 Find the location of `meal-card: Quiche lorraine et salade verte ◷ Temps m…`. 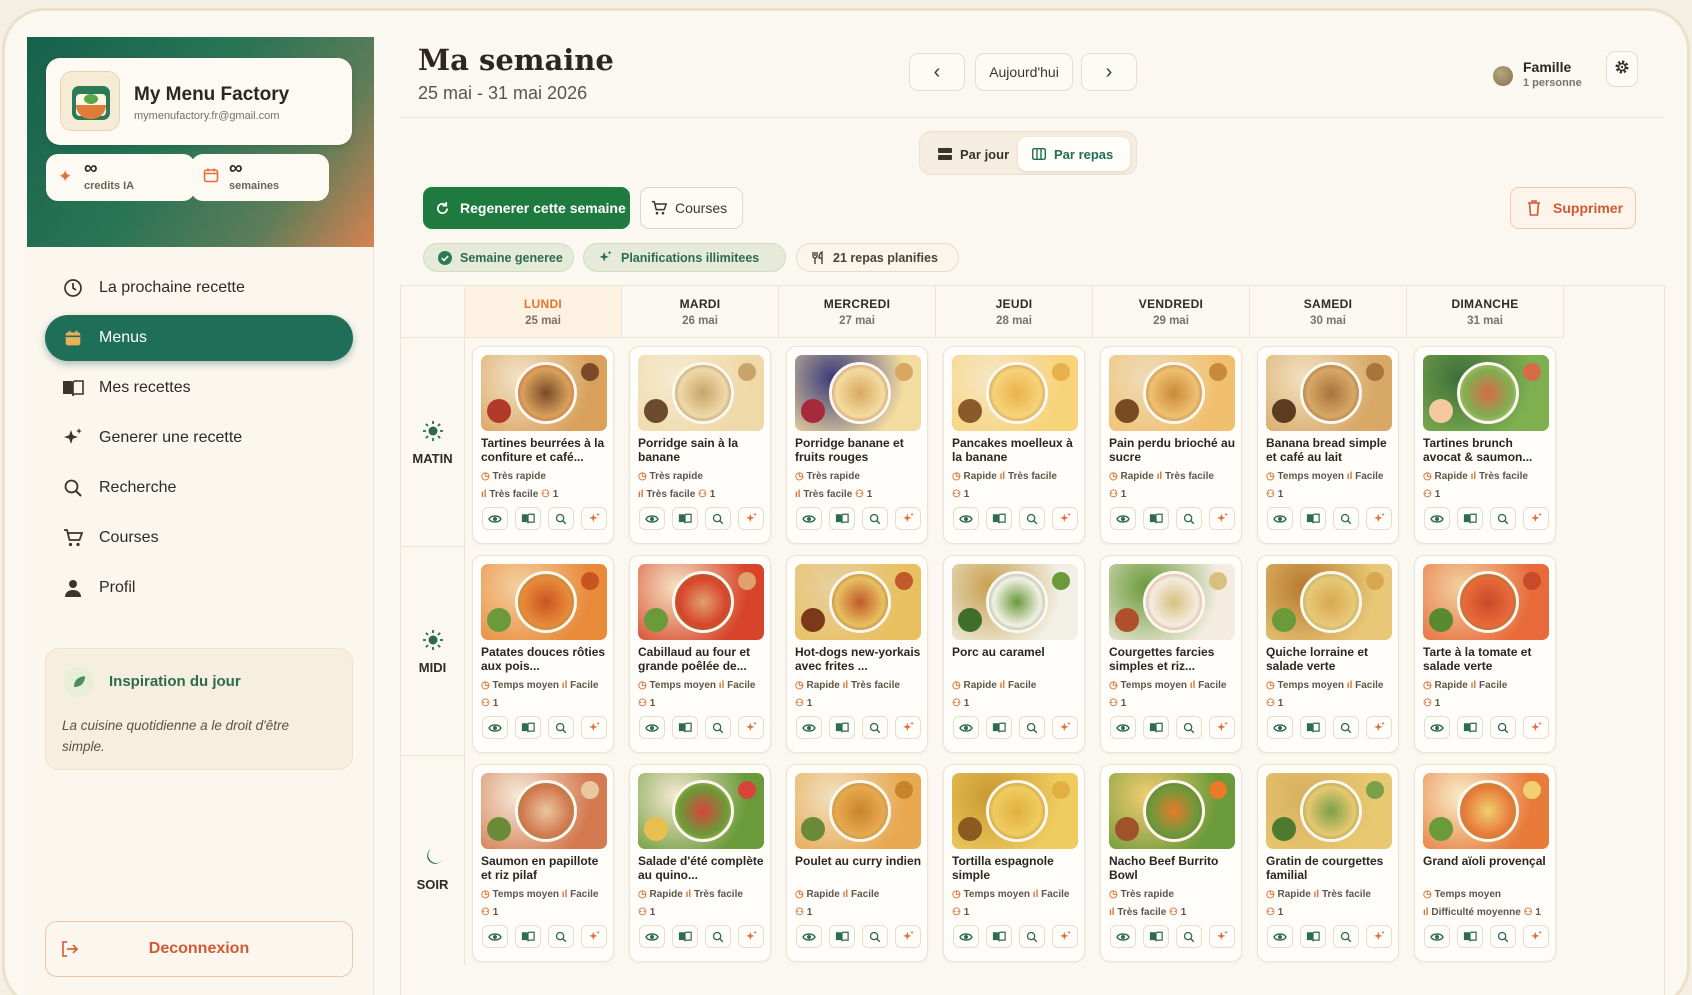

meal-card: Quiche lorraine et salade verte ◷ Temps m… is located at coordinates (1328, 654).